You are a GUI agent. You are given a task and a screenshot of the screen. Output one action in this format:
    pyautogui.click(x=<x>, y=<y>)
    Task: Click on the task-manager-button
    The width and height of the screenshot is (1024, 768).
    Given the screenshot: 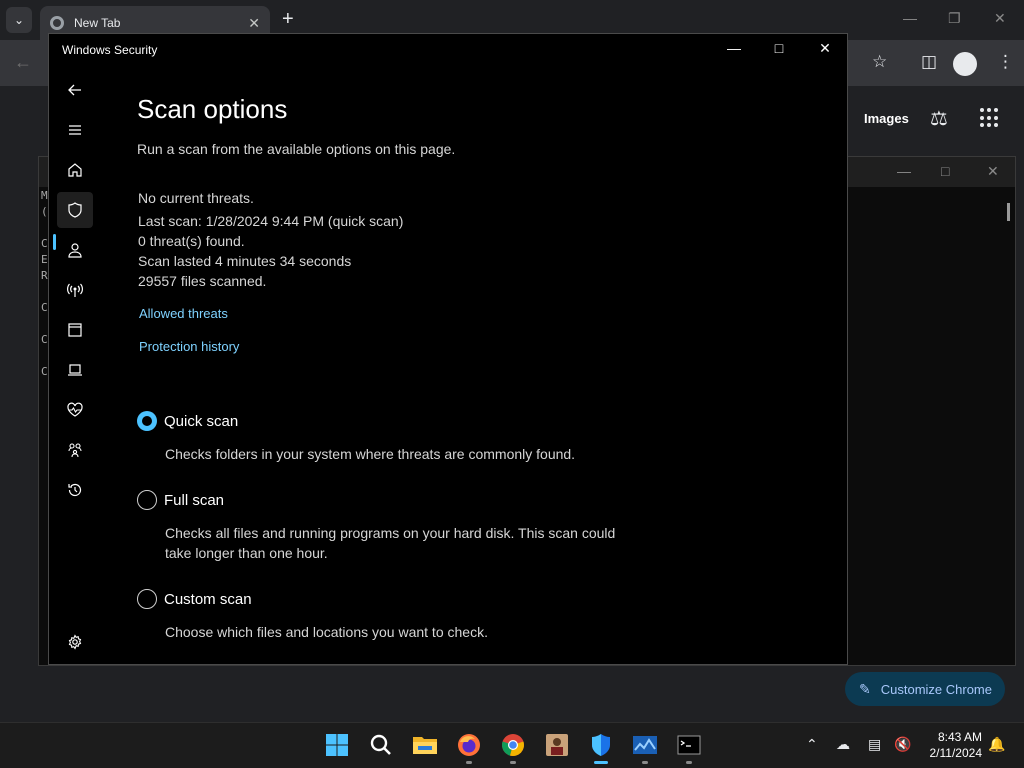 What is the action you would take?
    pyautogui.click(x=645, y=745)
    